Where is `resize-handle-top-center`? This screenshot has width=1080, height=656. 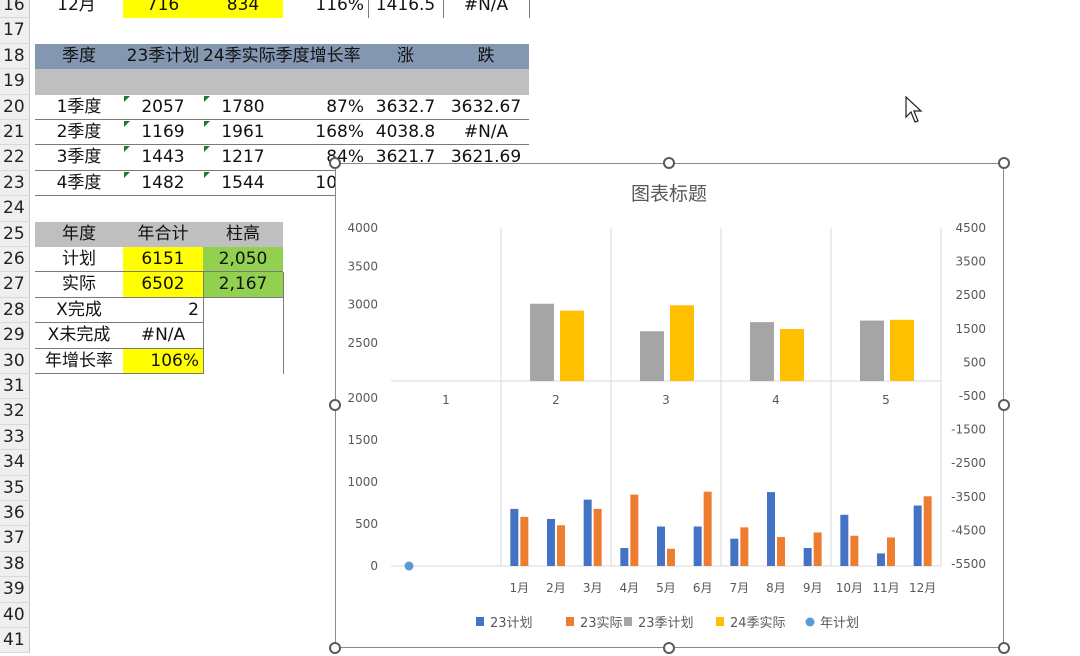 resize-handle-top-center is located at coordinates (669, 163).